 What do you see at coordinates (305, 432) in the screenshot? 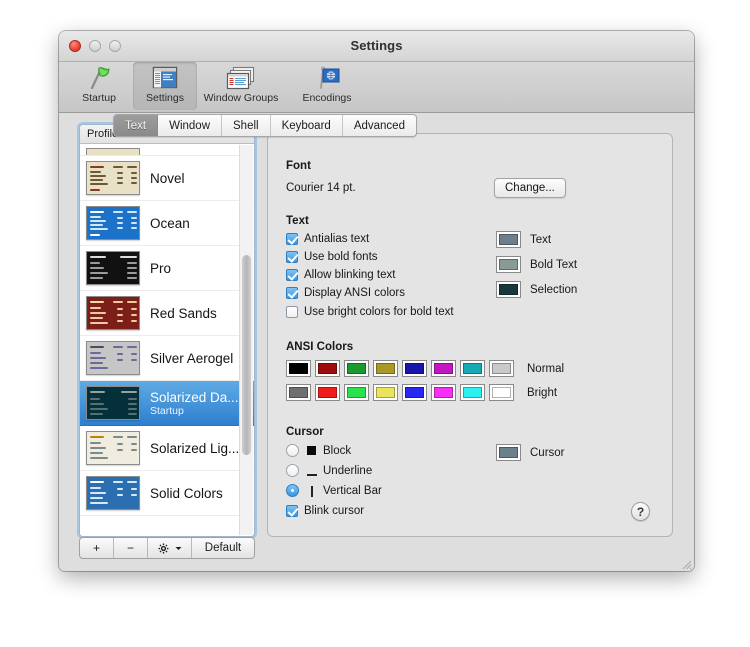
I see `cursor-section-title: Cursor` at bounding box center [305, 432].